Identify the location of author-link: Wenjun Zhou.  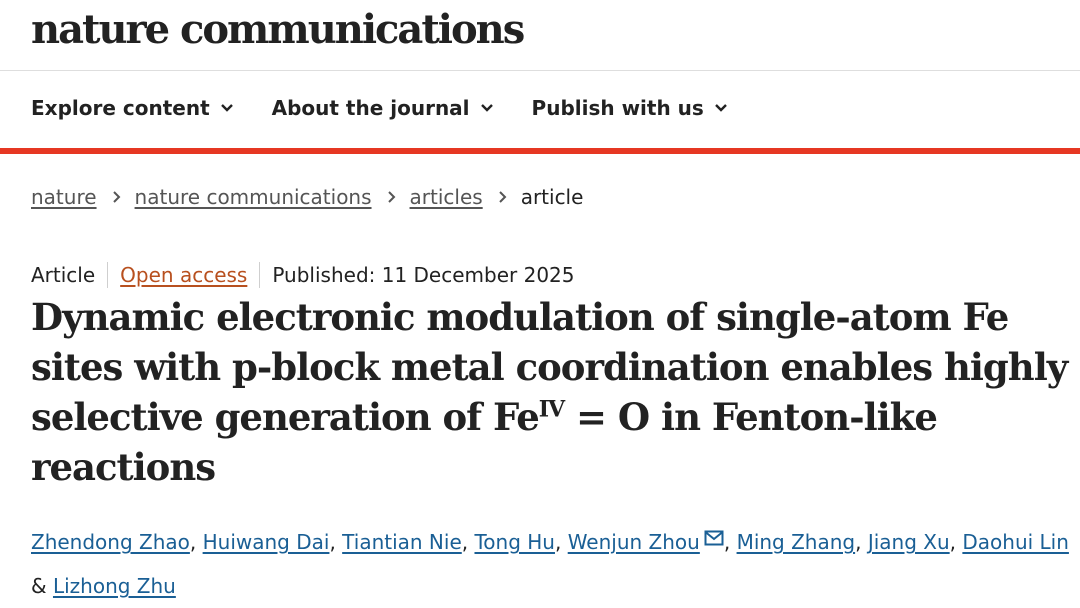
(634, 542).